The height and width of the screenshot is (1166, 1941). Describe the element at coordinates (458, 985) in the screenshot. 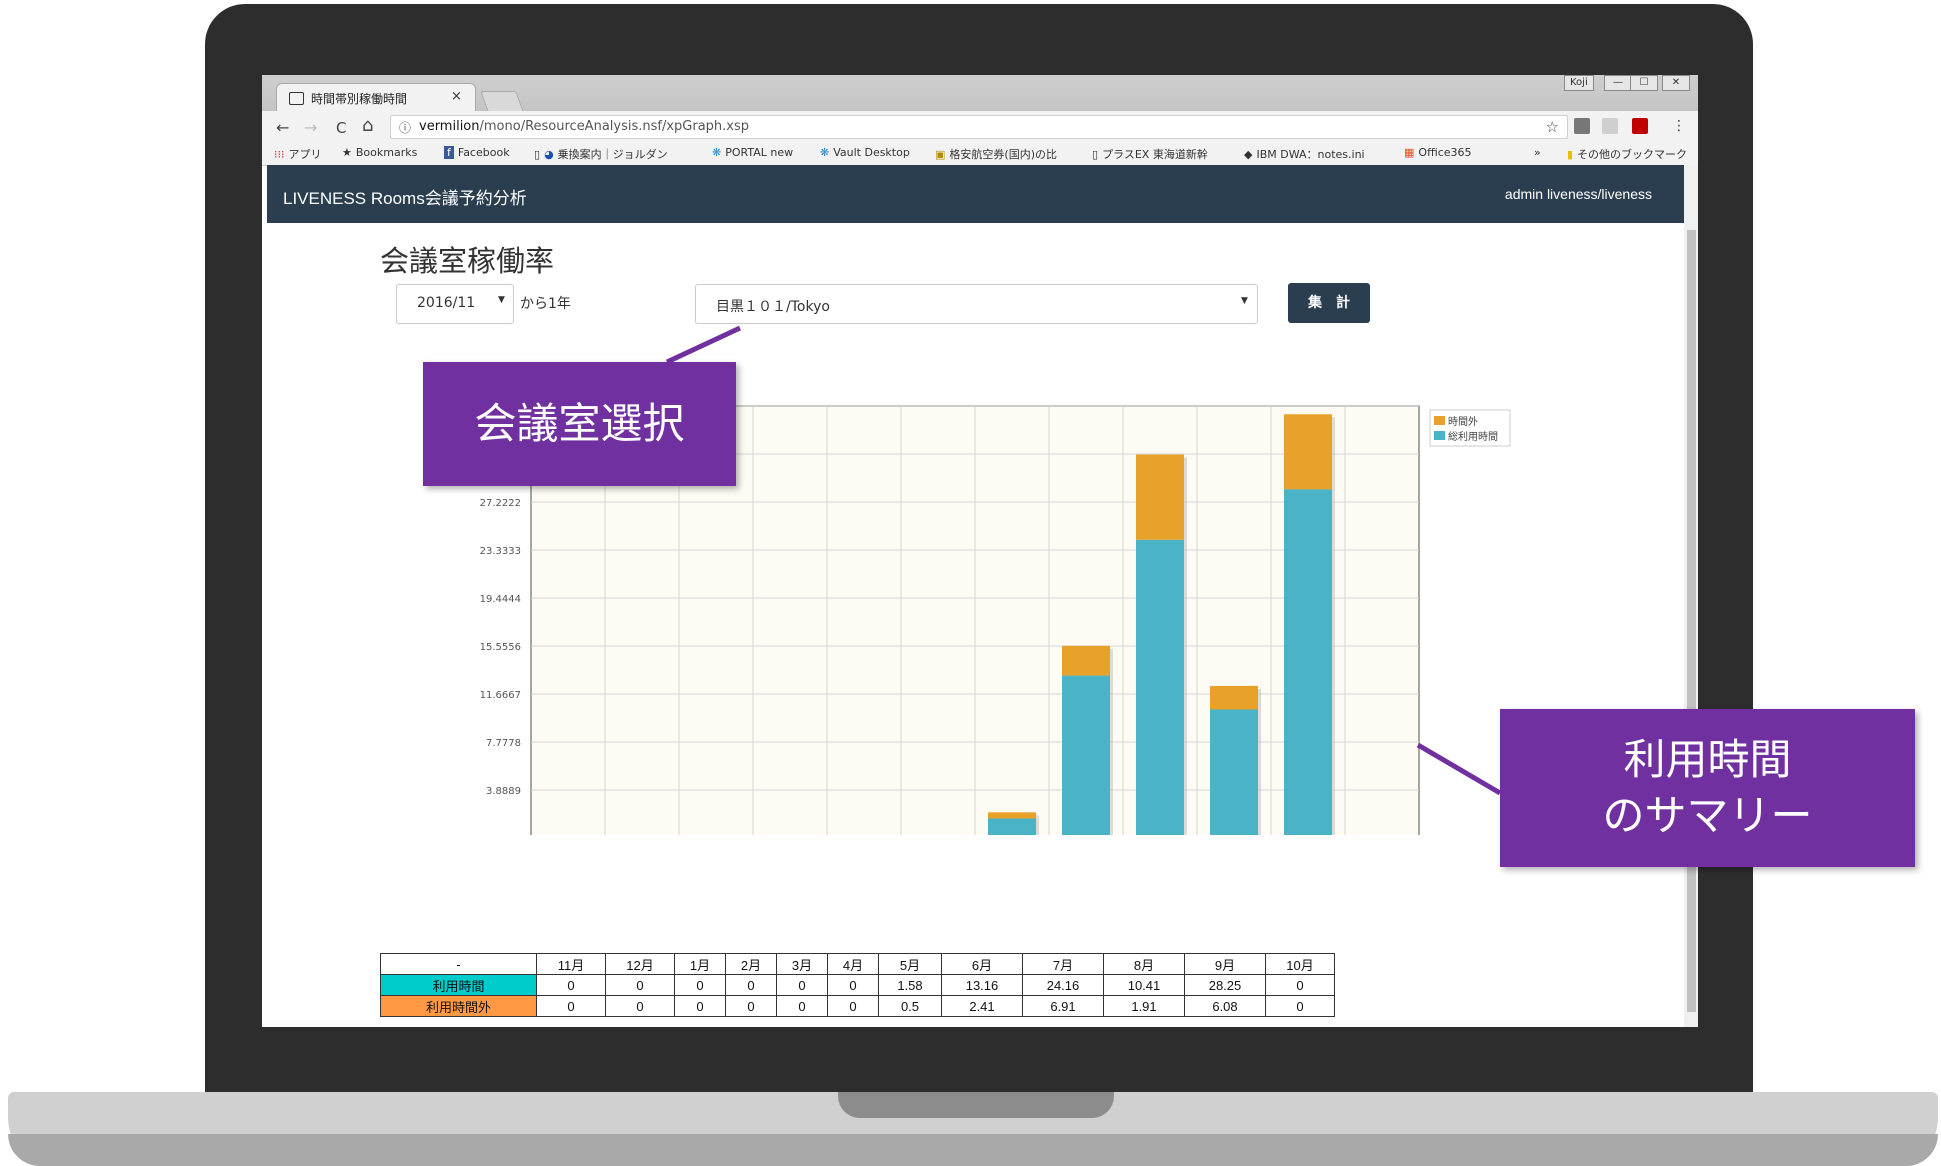

I see `row-label-usage: 利用時間` at that location.